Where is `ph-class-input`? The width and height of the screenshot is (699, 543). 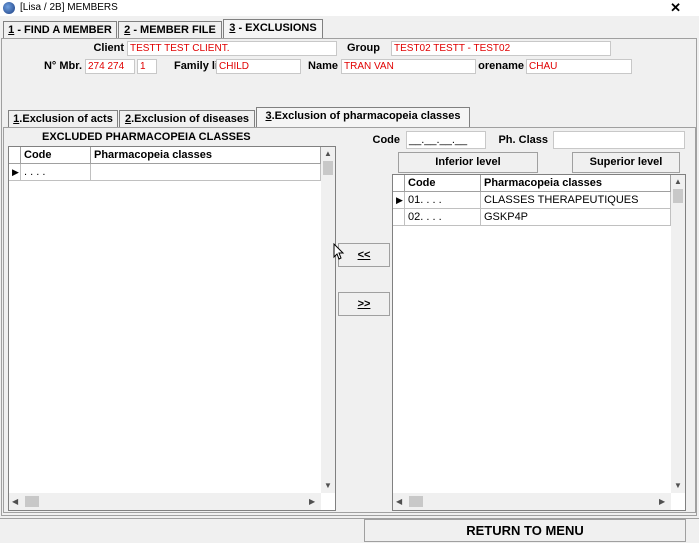 ph-class-input is located at coordinates (619, 140).